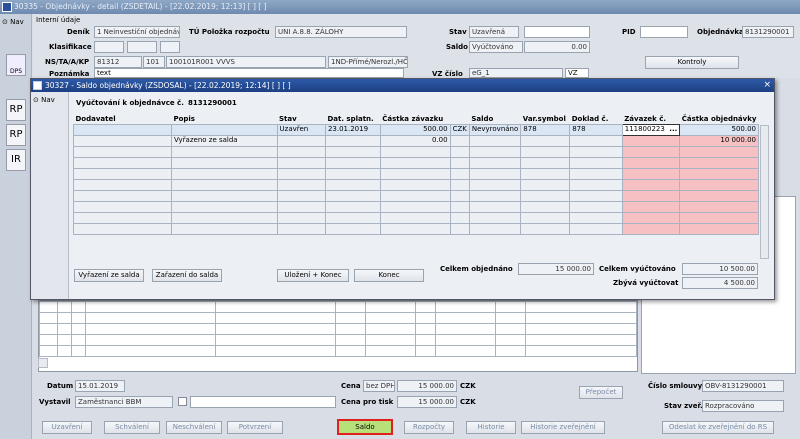 Image resolution: width=800 pixels, height=439 pixels. Describe the element at coordinates (341, 32) in the screenshot. I see `tu-field: UNI A.8.8. ZÁLOHY` at that location.